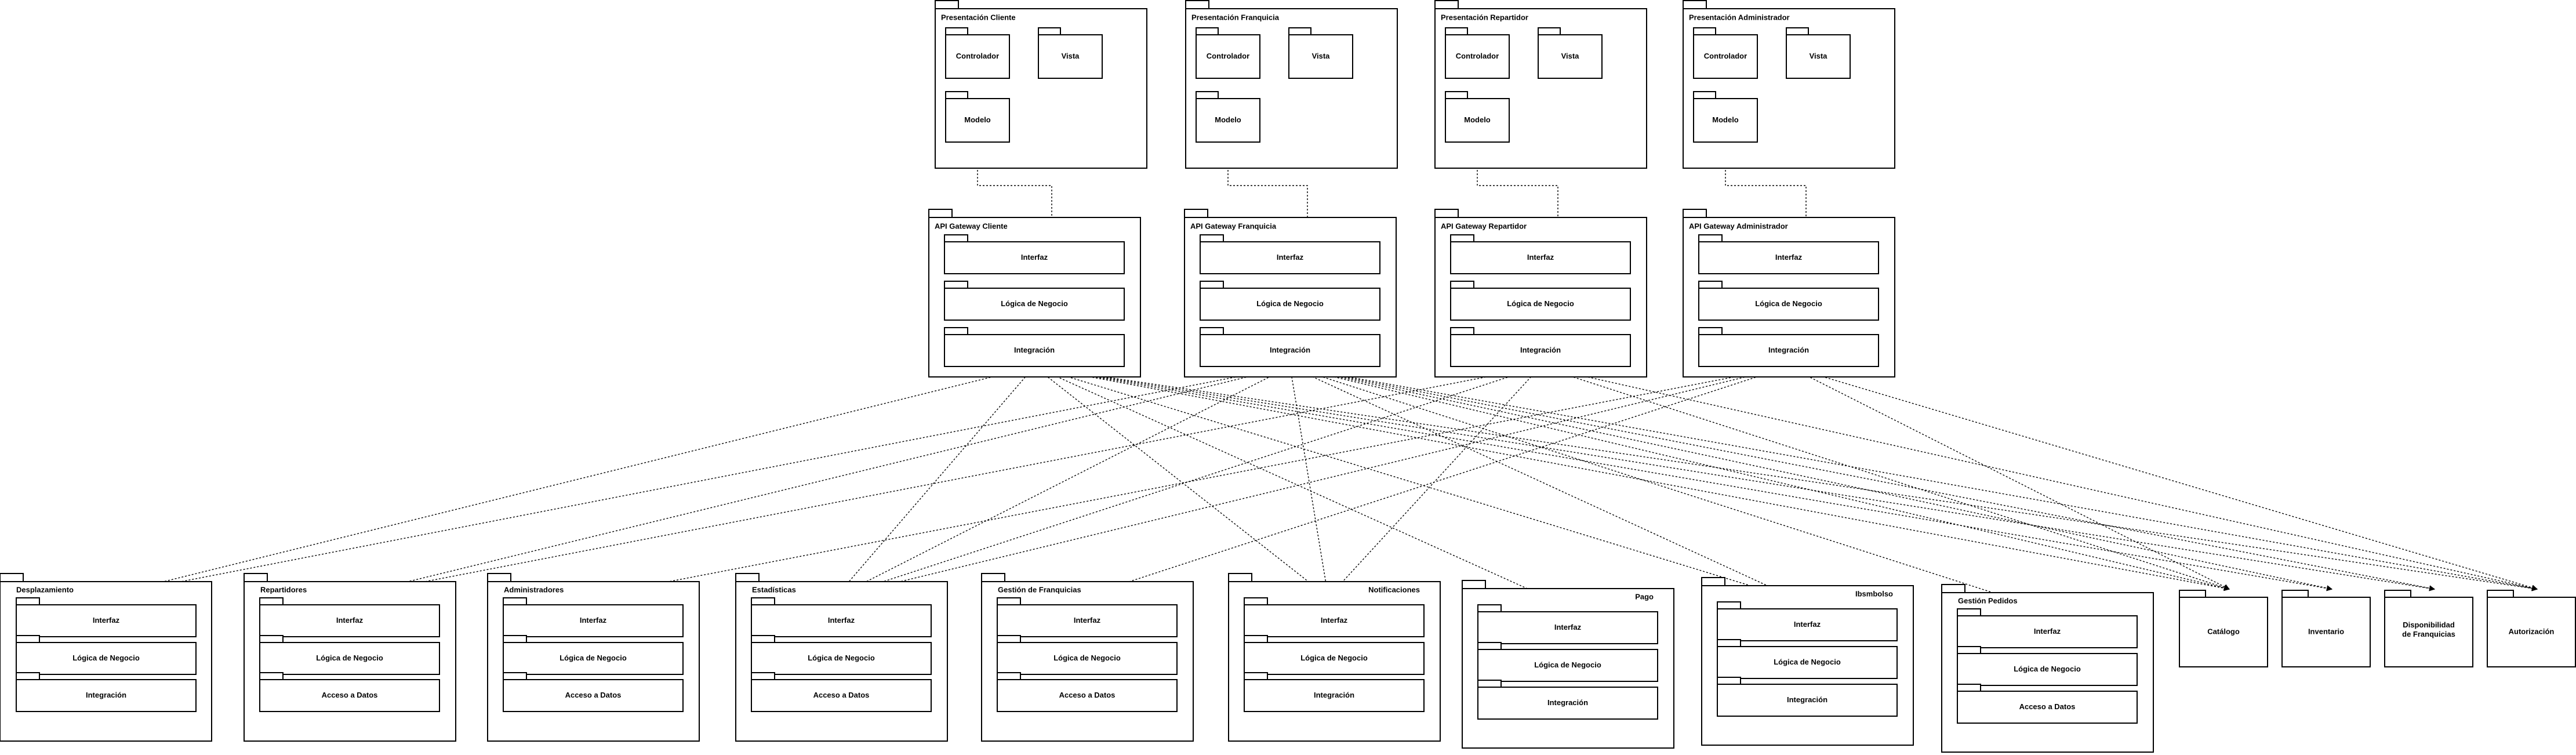  Describe the element at coordinates (1039, 589) in the screenshot. I see `package-title: Gestión de Franquicias` at that location.